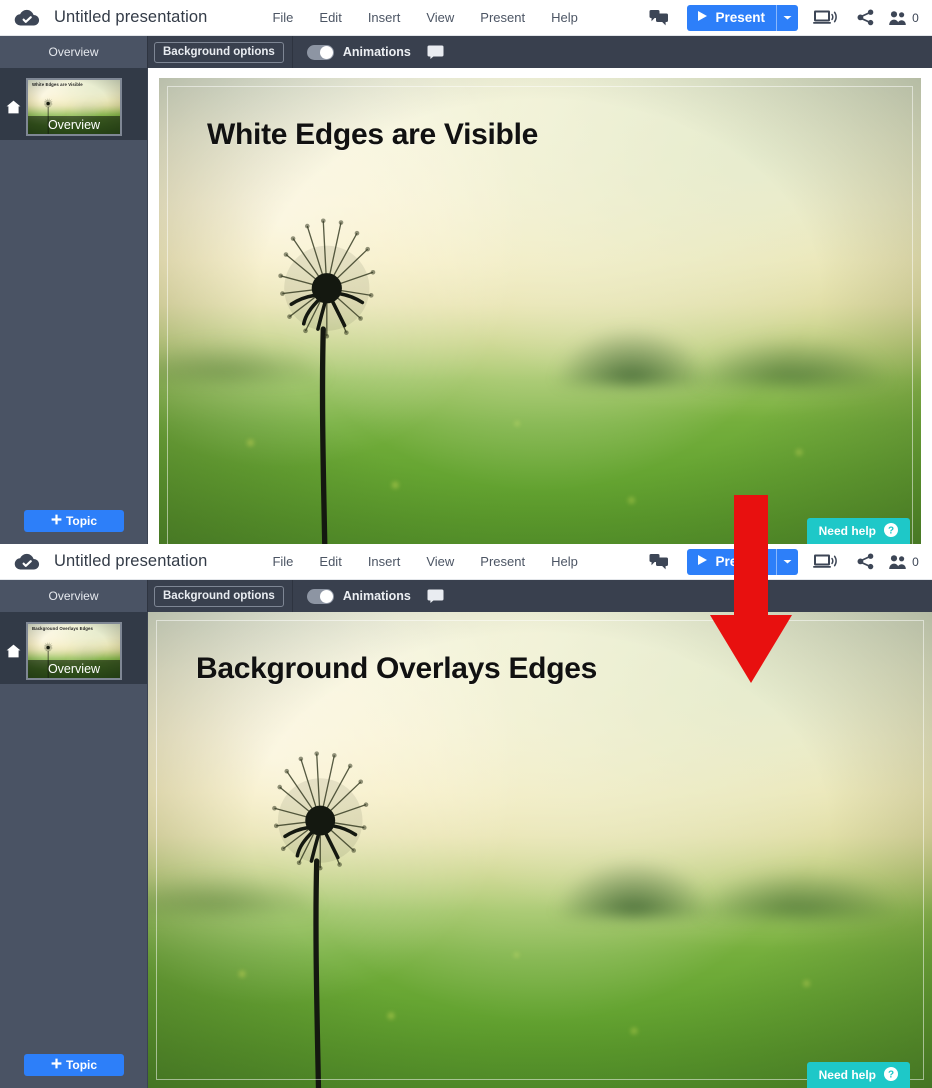  What do you see at coordinates (74, 306) in the screenshot?
I see `slides-sidebar: White Edges are Visible Overview Topic` at bounding box center [74, 306].